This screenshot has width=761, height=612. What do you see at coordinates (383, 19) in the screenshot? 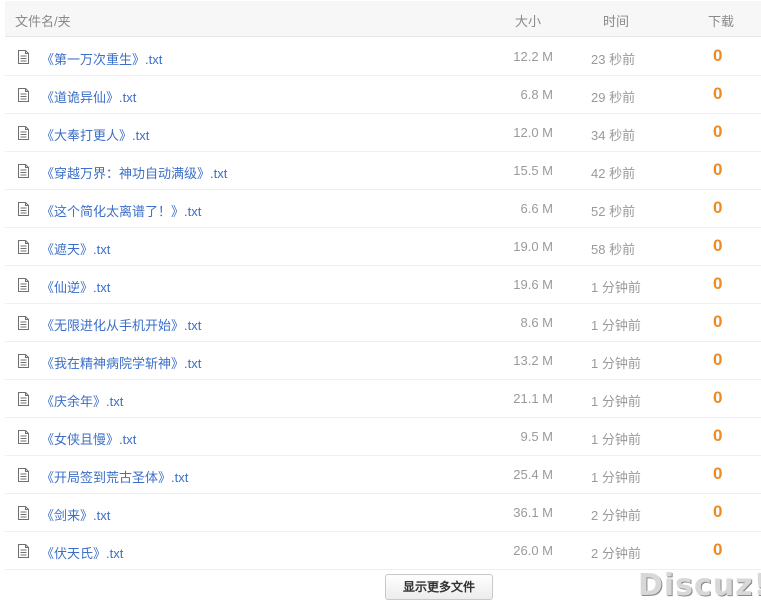
I see `file-list-header: 文件名/夹 大小 时间 下载` at bounding box center [383, 19].